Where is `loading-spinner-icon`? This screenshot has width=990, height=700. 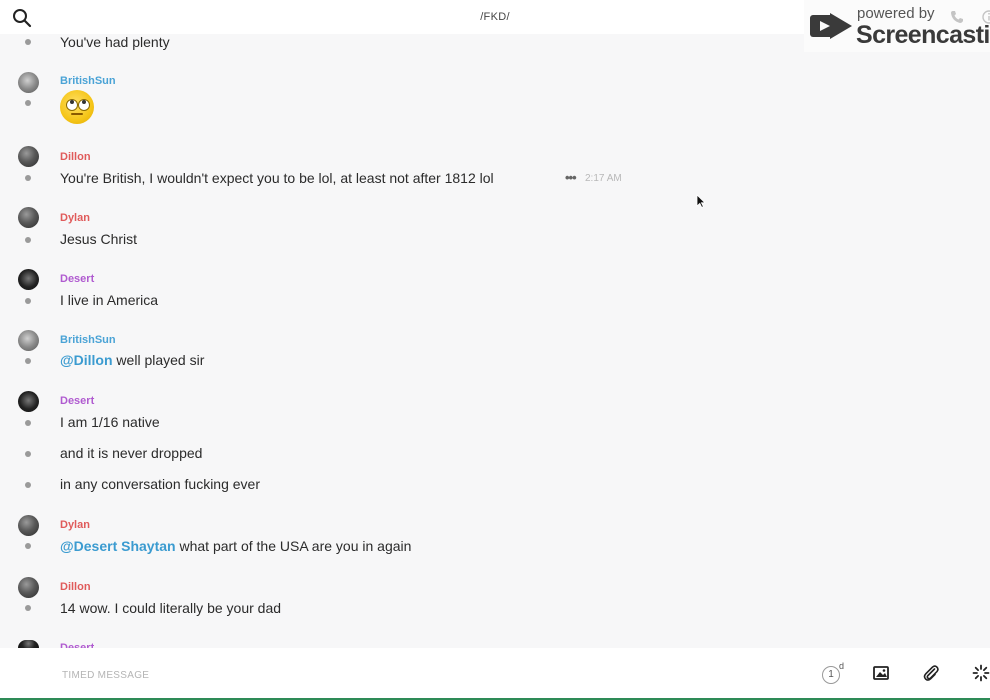
loading-spinner-icon is located at coordinates (981, 673).